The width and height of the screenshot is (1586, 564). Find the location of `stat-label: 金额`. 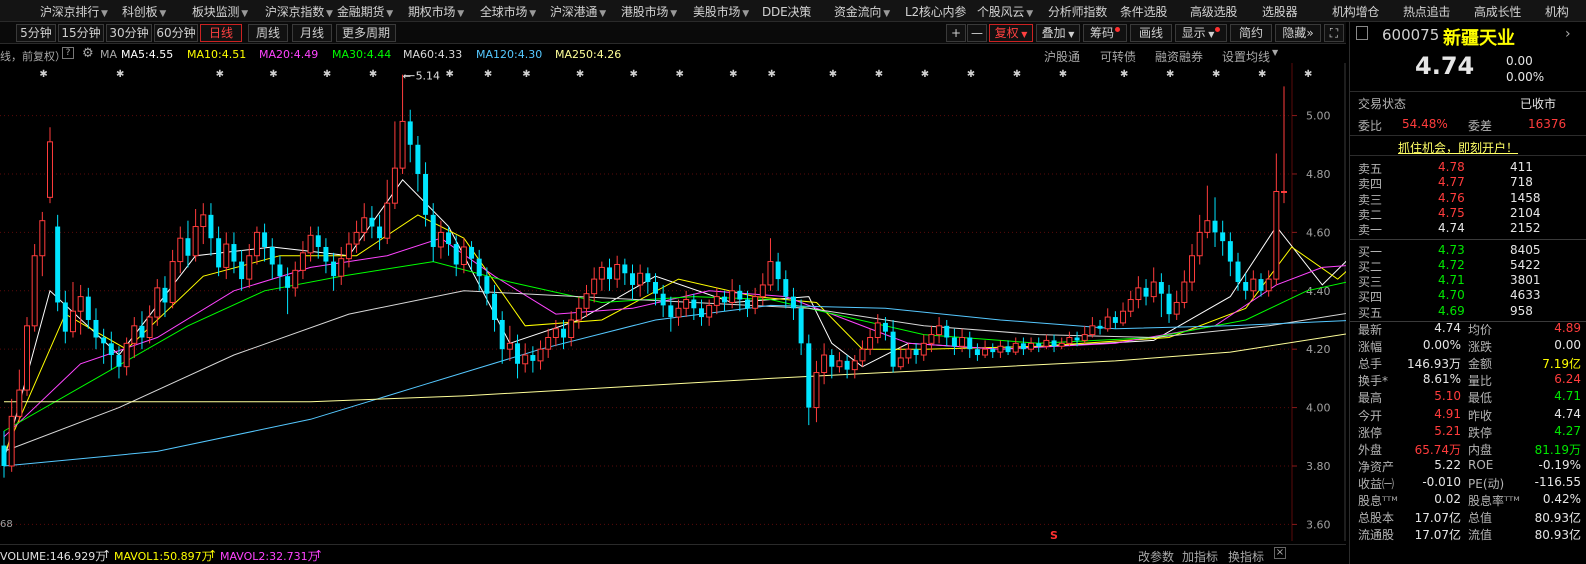

stat-label: 金额 is located at coordinates (1480, 364).